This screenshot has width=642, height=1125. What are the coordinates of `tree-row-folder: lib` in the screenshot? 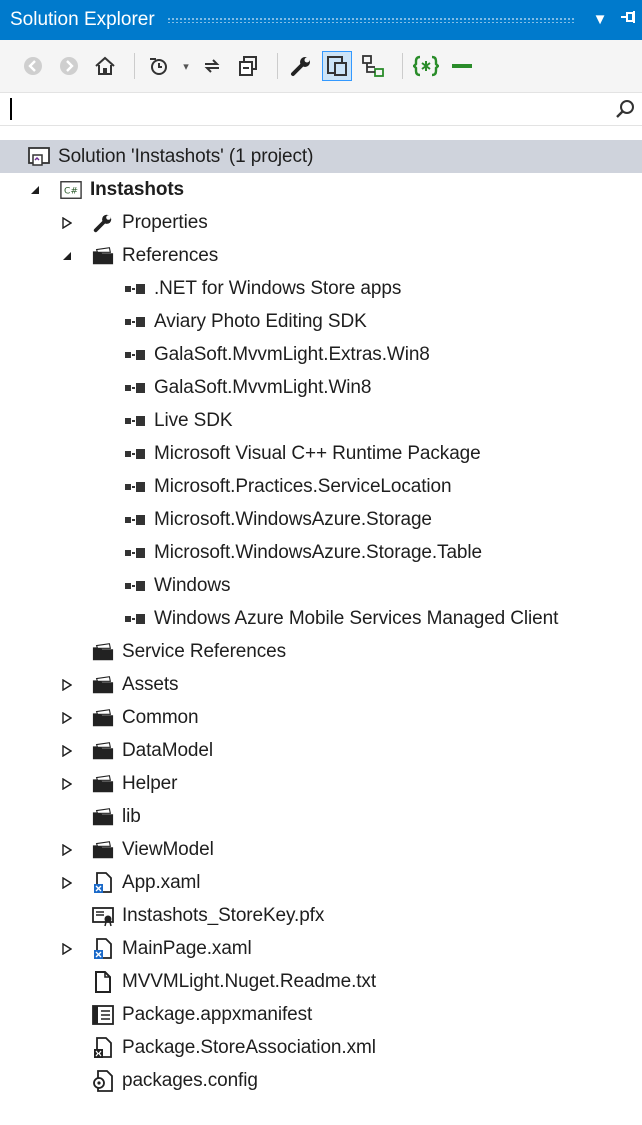 It's located at (321, 816).